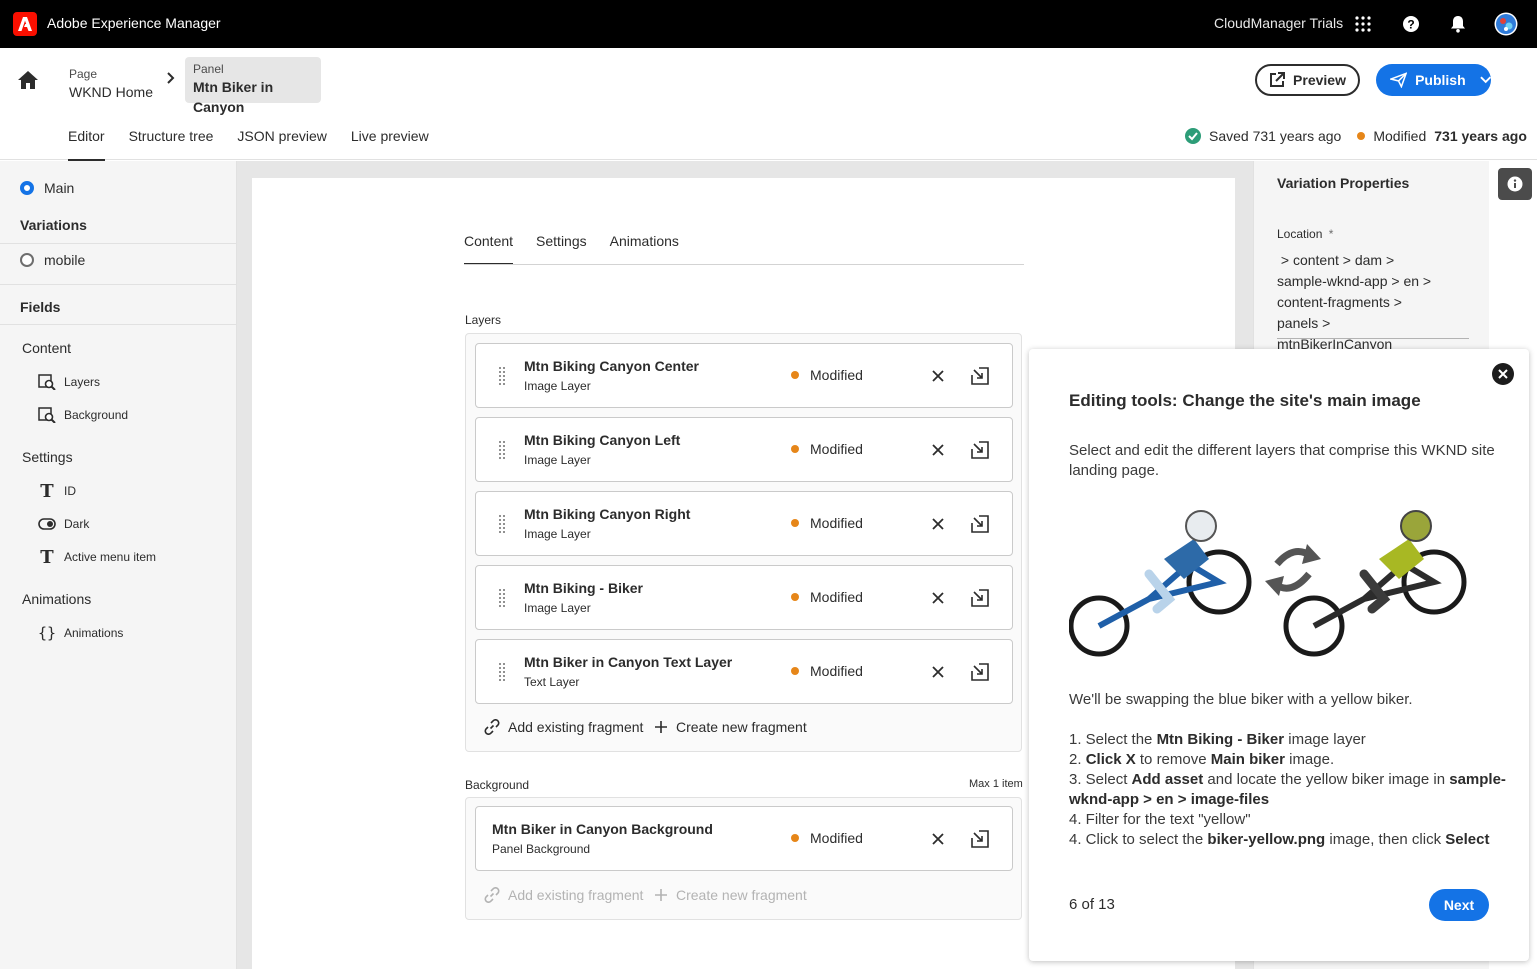 This screenshot has width=1537, height=969. What do you see at coordinates (59, 188) in the screenshot?
I see `main-label: Main` at bounding box center [59, 188].